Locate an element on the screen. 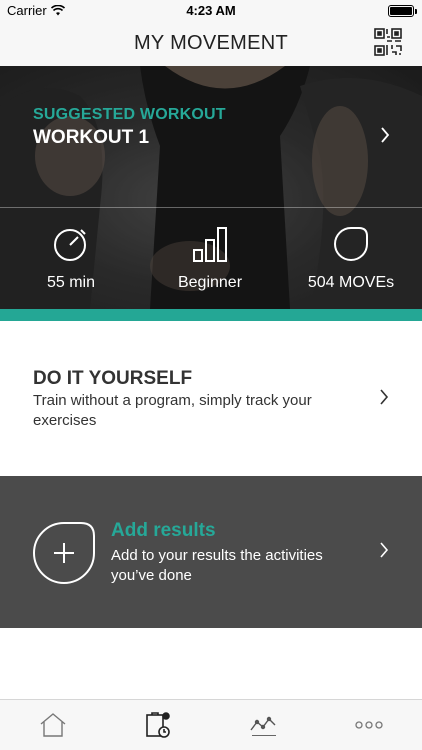 The height and width of the screenshot is (750, 422). add-results-title: Add results is located at coordinates (163, 530).